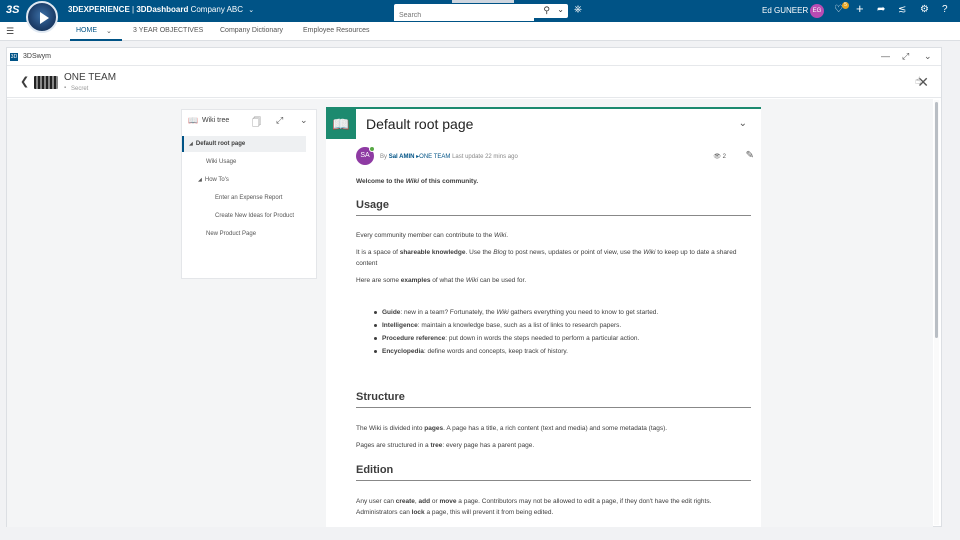  What do you see at coordinates (434, 428) in the screenshot?
I see `structure-p1-b: pages` at bounding box center [434, 428].